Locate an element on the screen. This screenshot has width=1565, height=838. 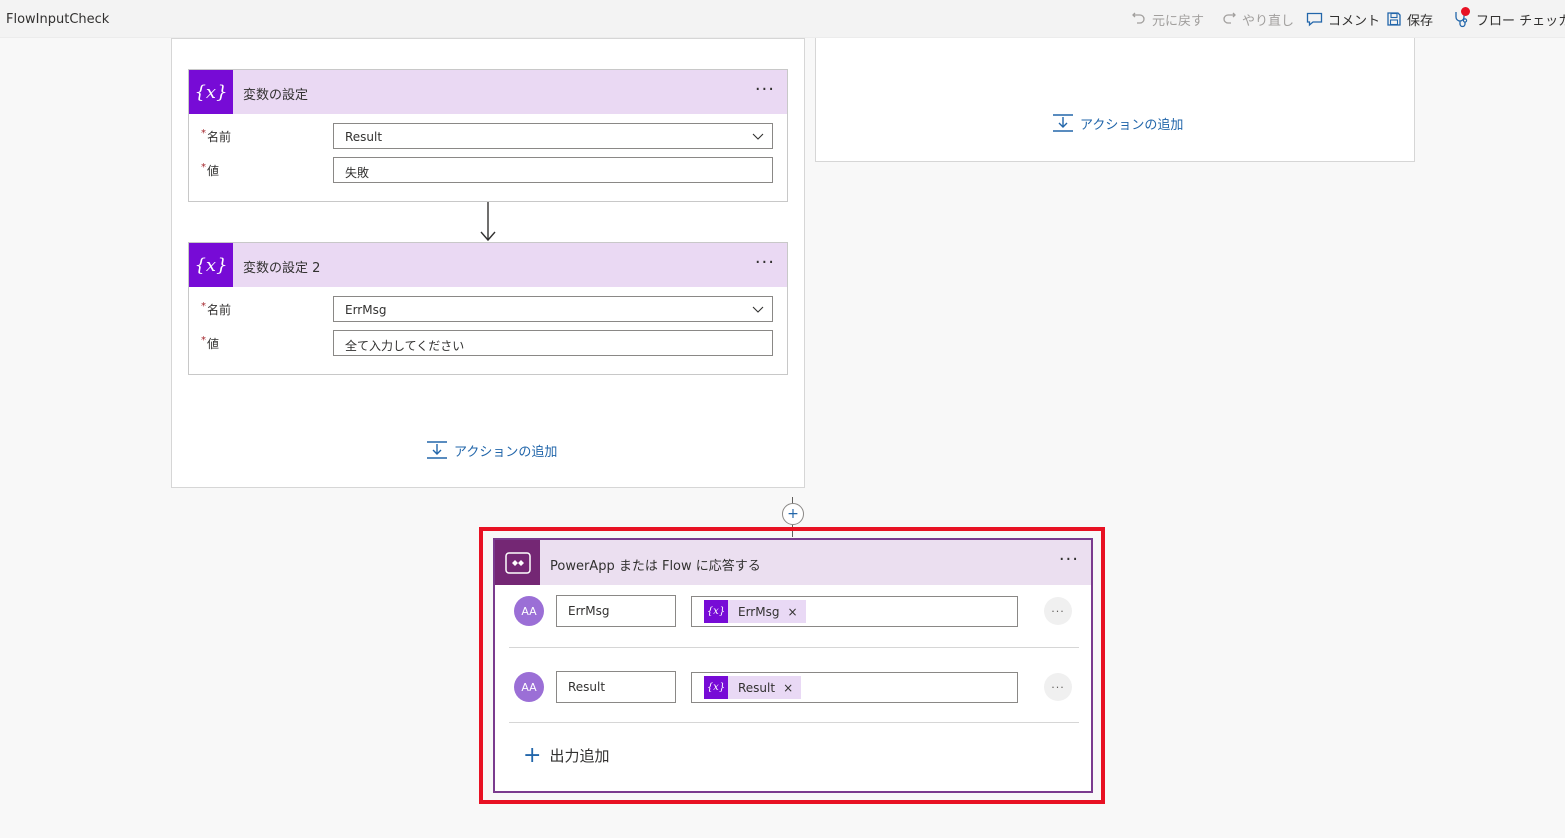
error-badge-dot is located at coordinates (1465, 11).